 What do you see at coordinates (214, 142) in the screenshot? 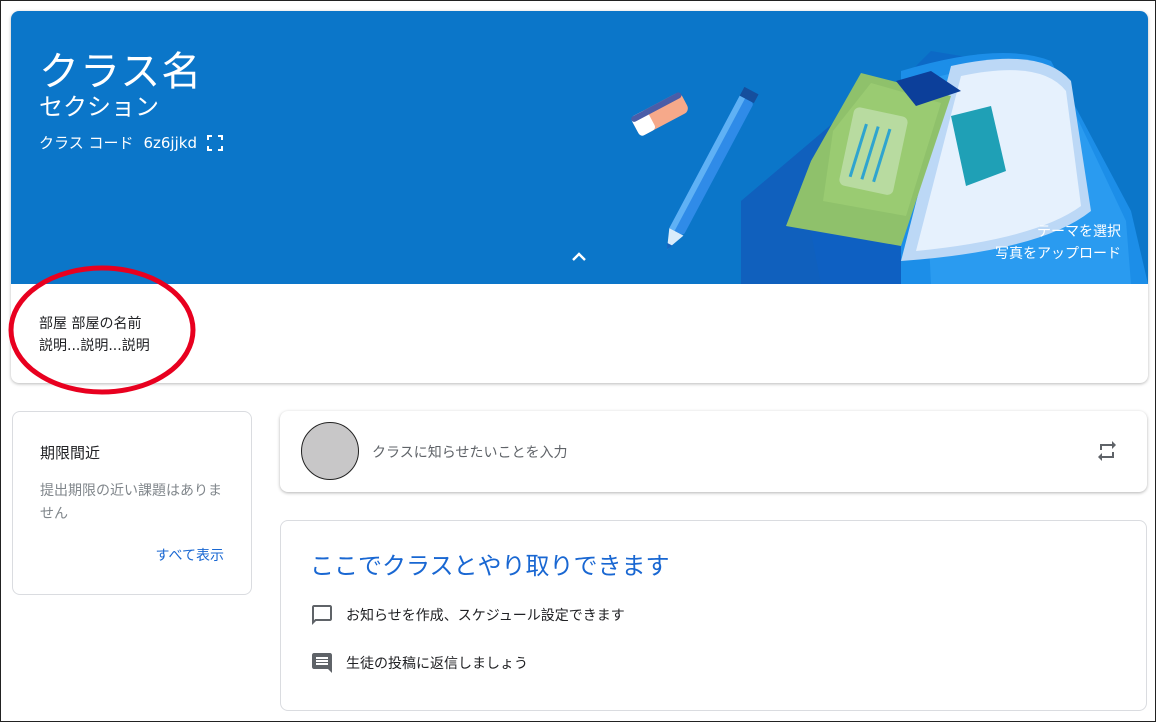
I see `fullscreen-icon` at bounding box center [214, 142].